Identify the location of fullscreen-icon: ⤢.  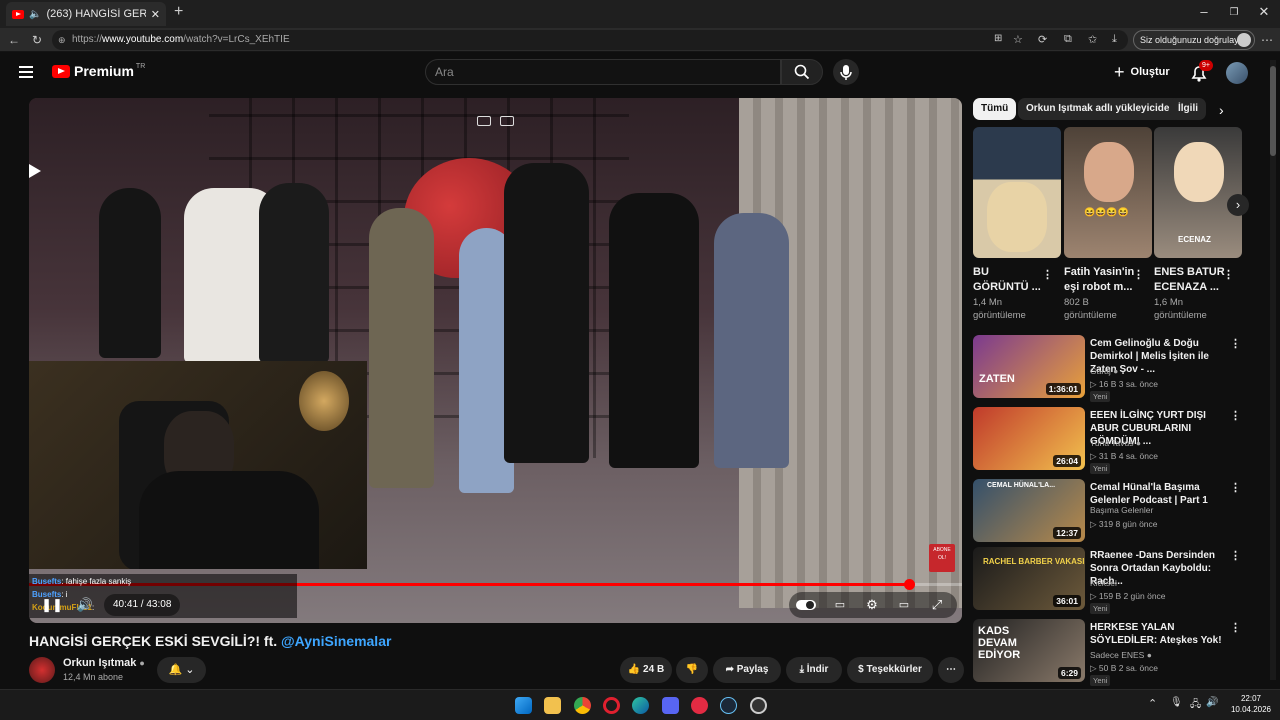
(937, 605).